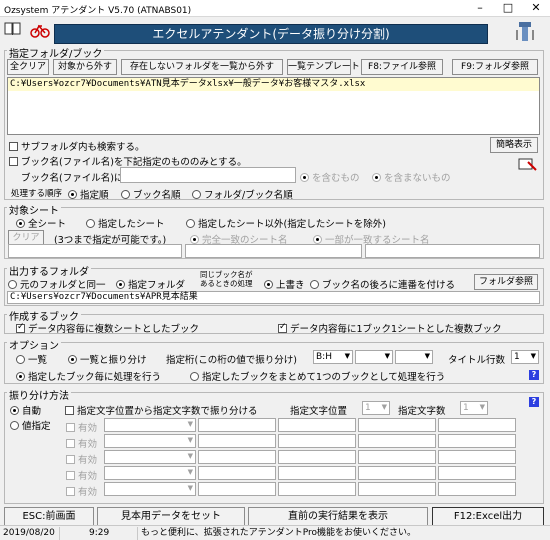 The width and height of the screenshot is (550, 540). What do you see at coordinates (77, 146) in the screenshot?
I see `include-subfolders-checkbox: サブフォルダ内も検索する。` at bounding box center [77, 146].